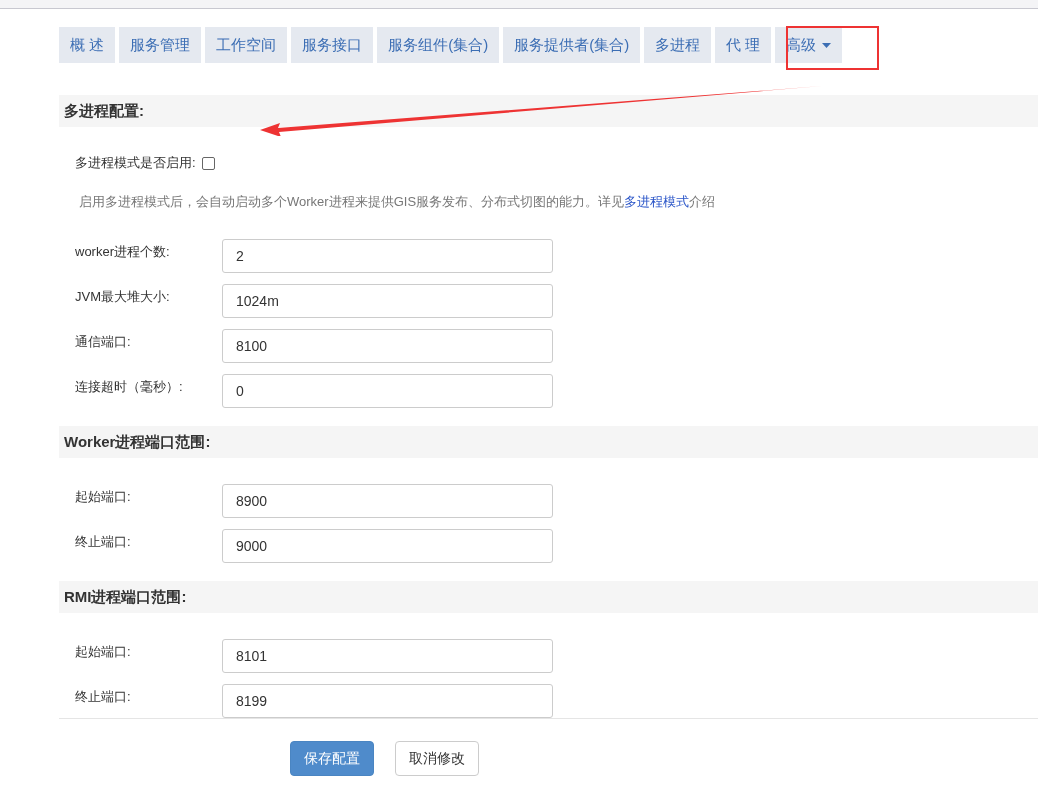 The height and width of the screenshot is (800, 1038). What do you see at coordinates (87, 45) in the screenshot?
I see `tab: 概 述` at bounding box center [87, 45].